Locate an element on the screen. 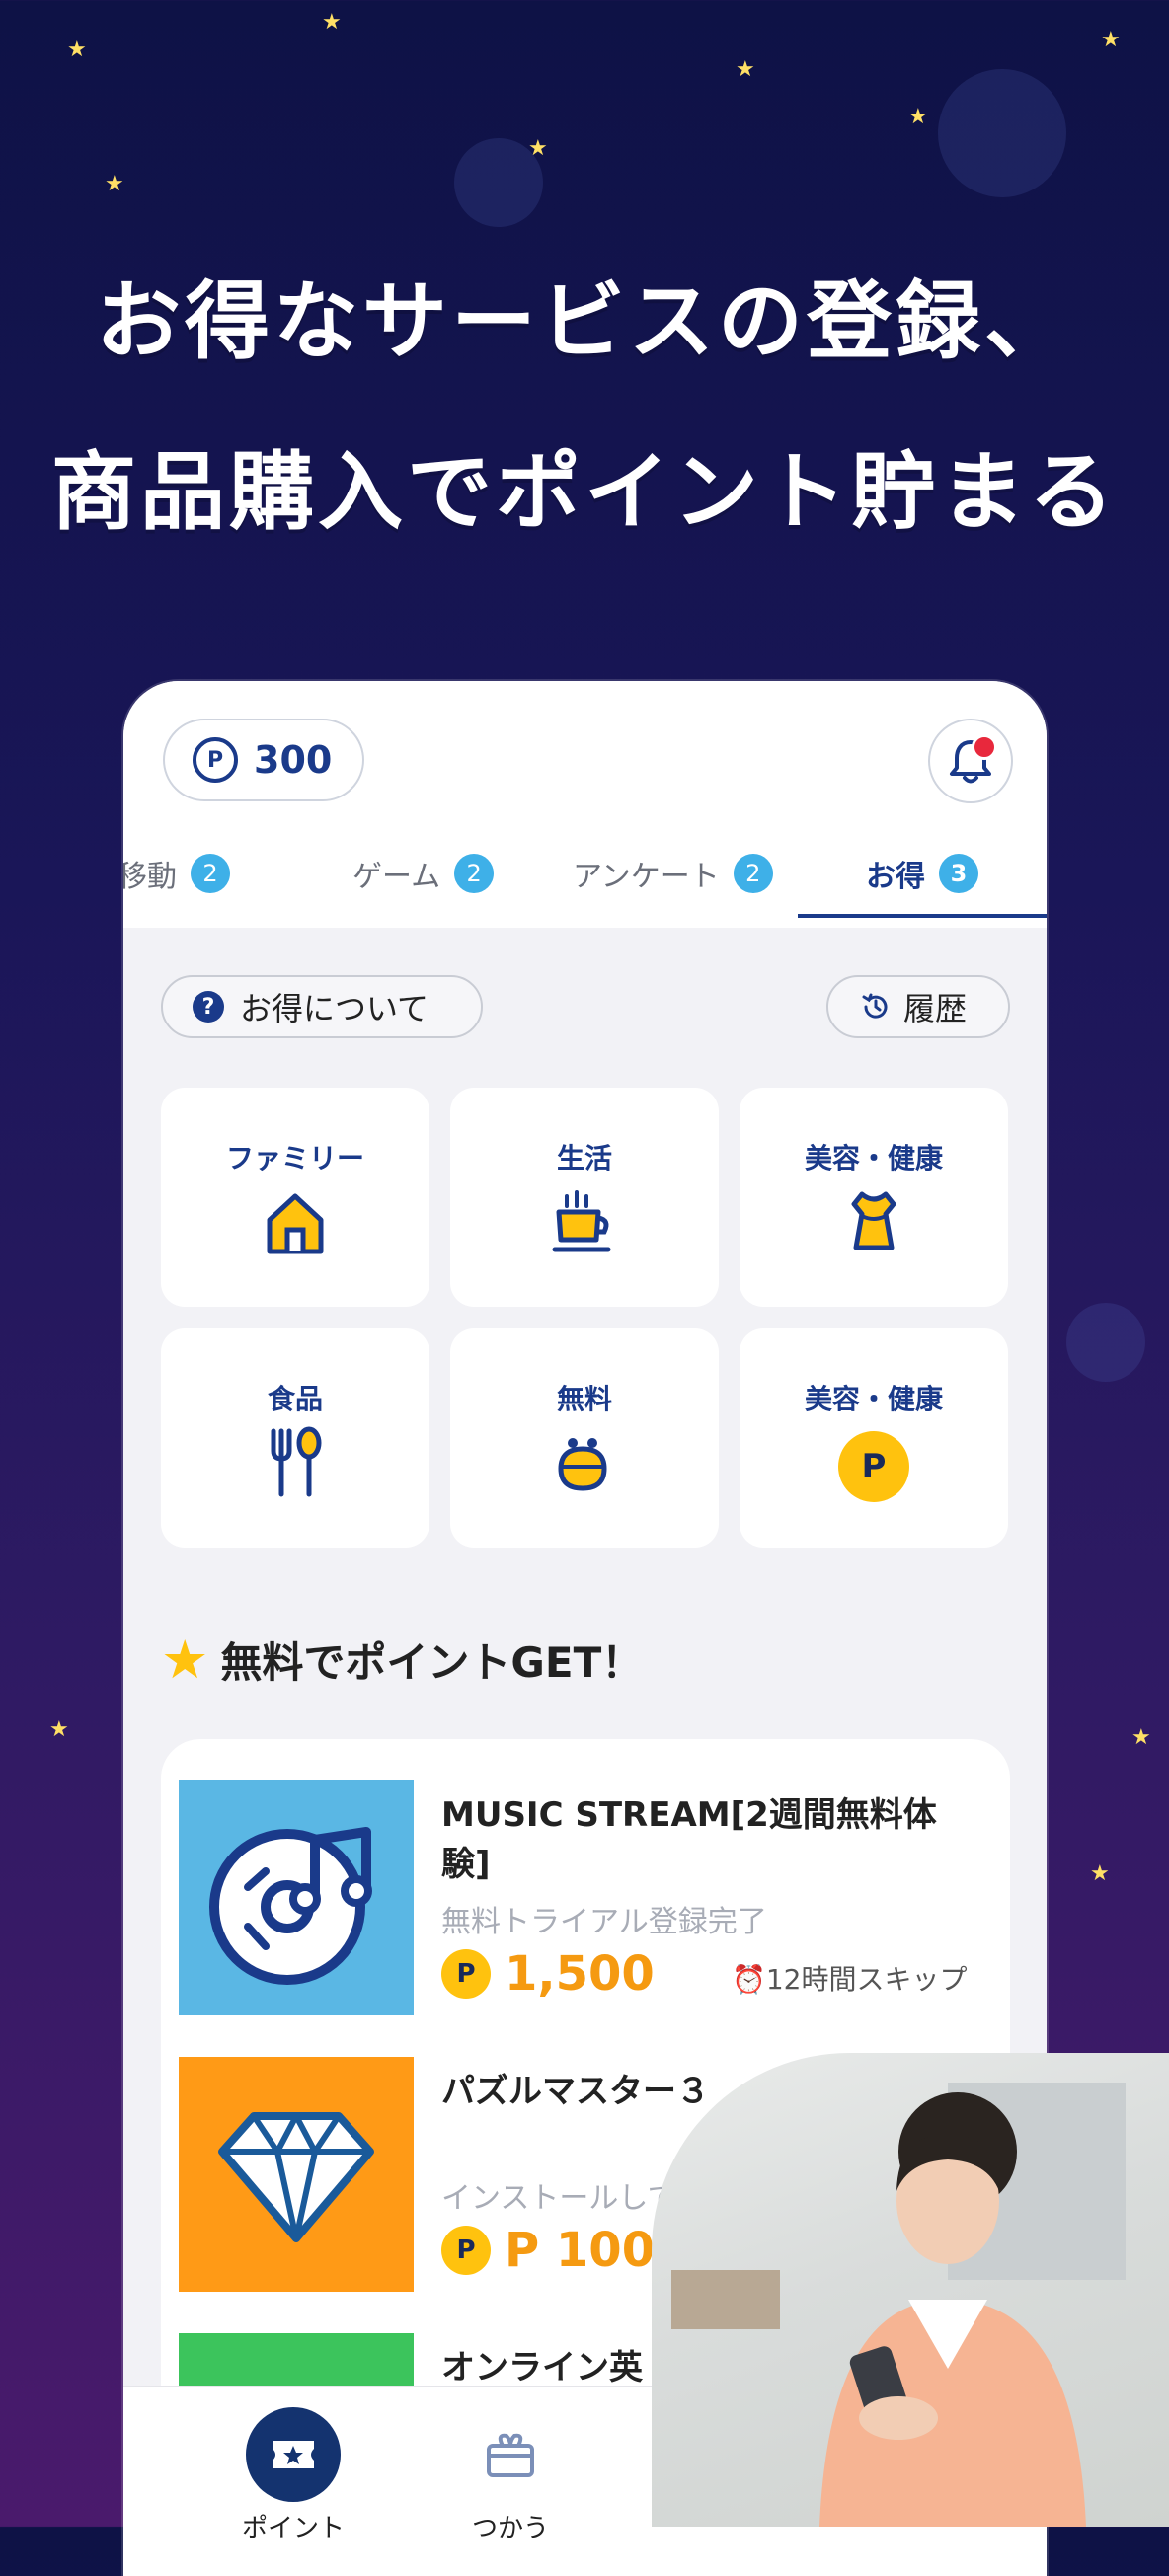 The width and height of the screenshot is (1169, 2576). category-card-beauty-health-points: 美容・健康 P is located at coordinates (874, 1438).